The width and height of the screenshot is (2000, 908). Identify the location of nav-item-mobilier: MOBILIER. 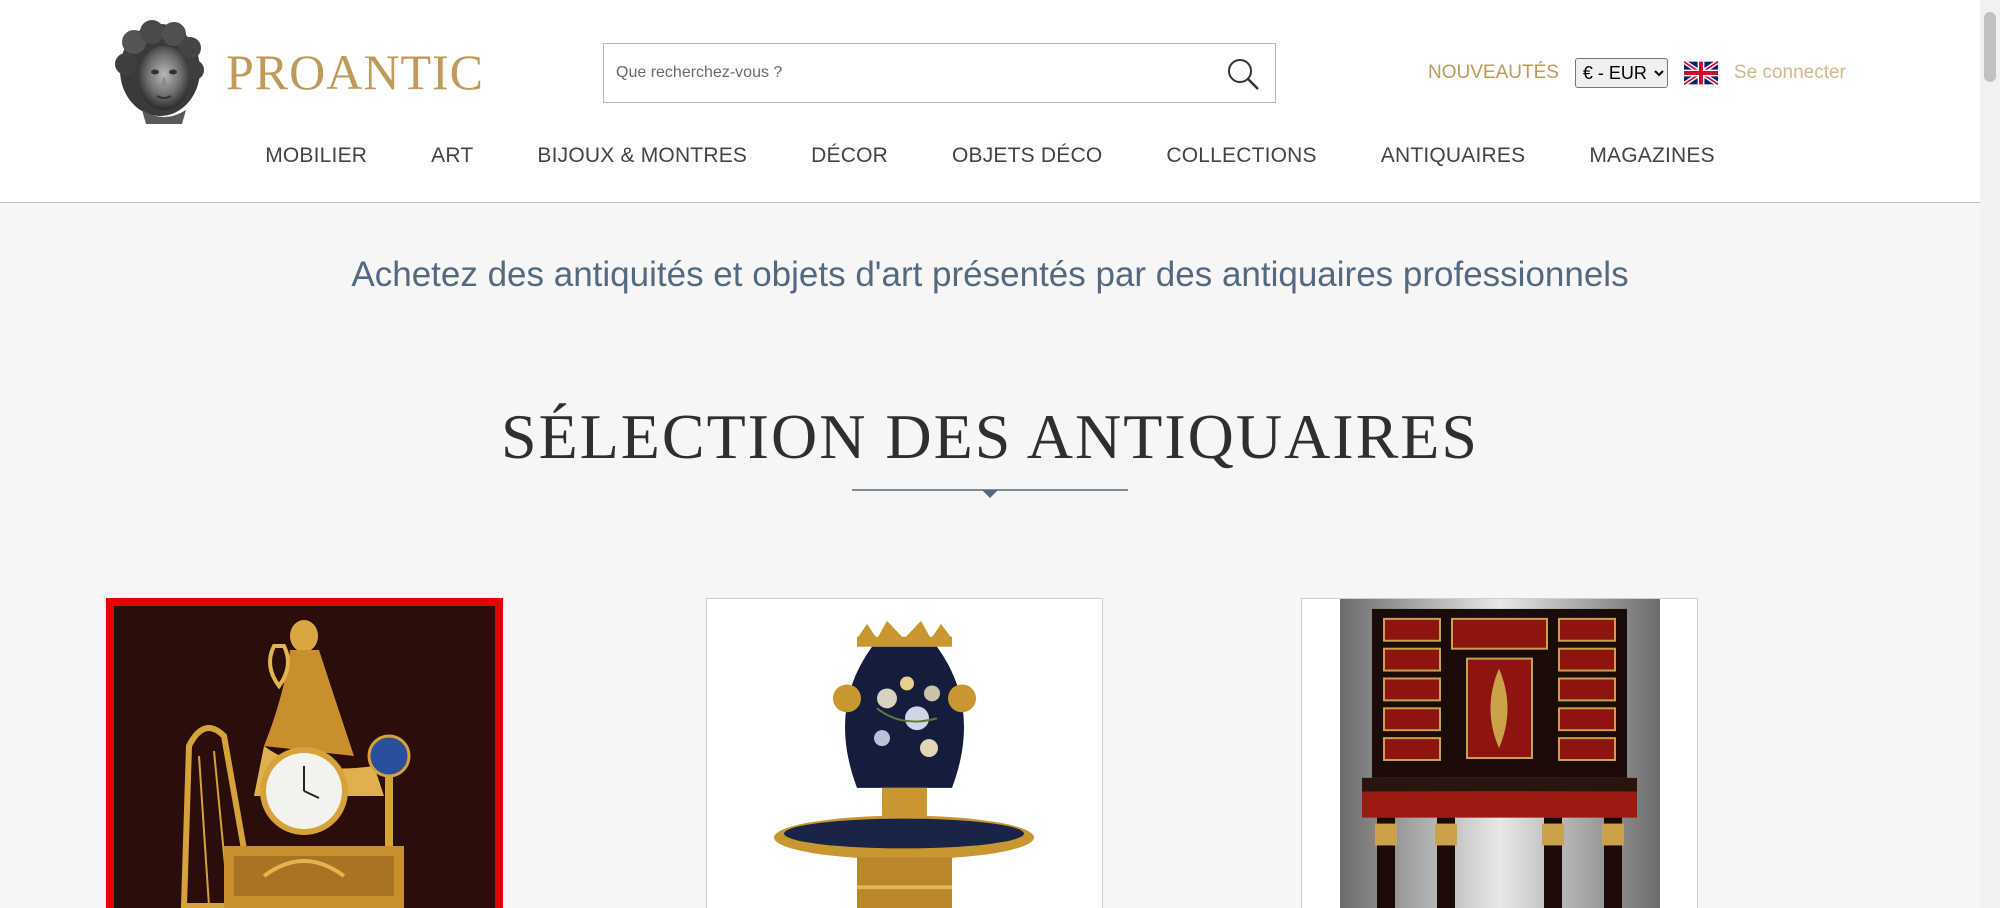
(316, 156).